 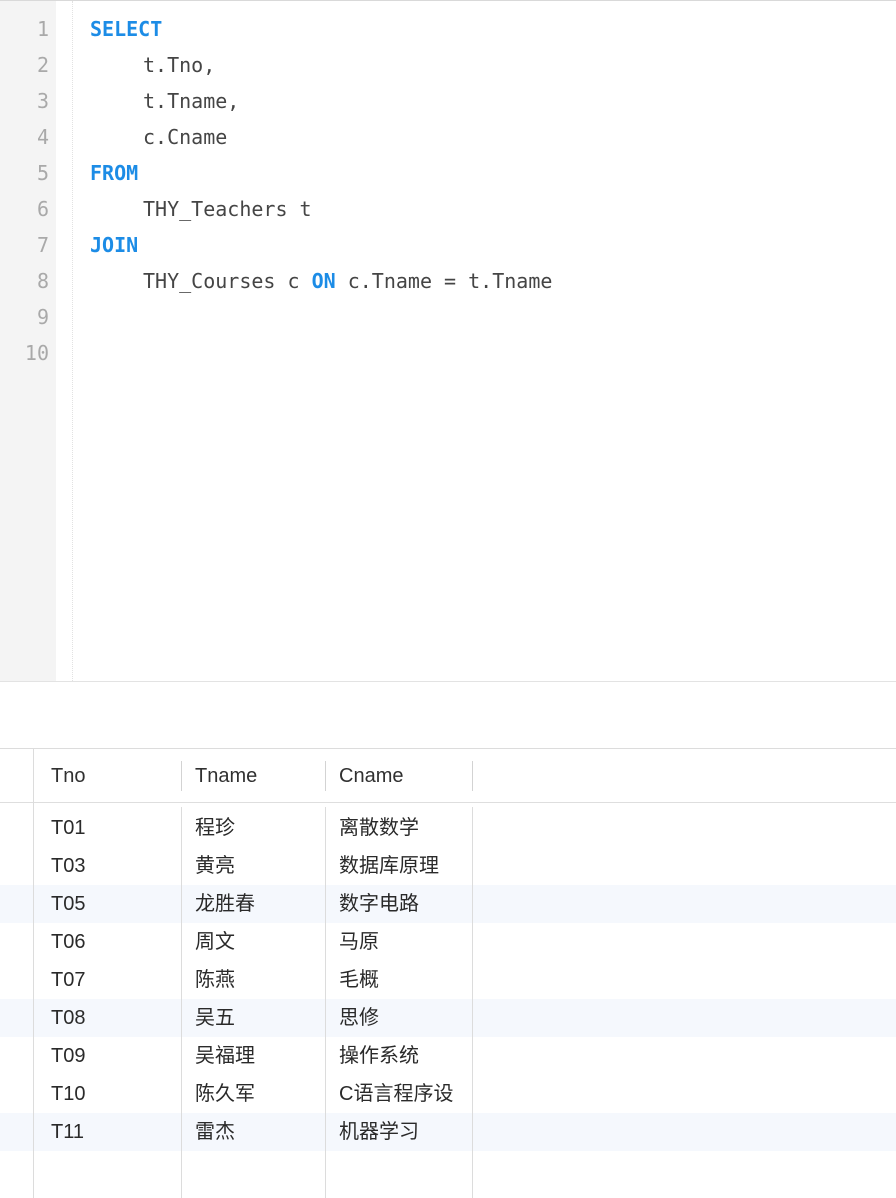 What do you see at coordinates (42, 137) in the screenshot?
I see `line-number: 4` at bounding box center [42, 137].